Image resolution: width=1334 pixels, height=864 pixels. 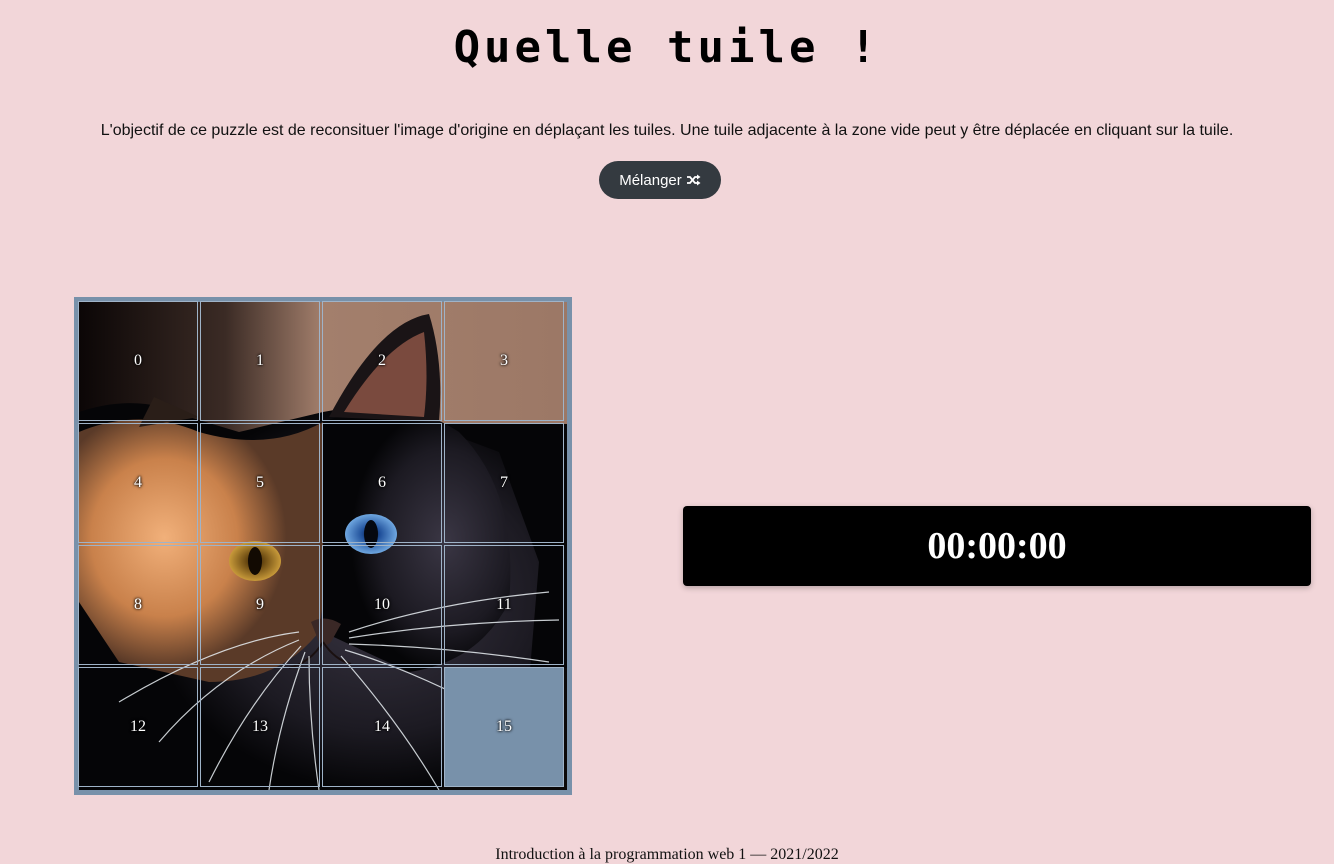 I want to click on puzzle-tile: 8, so click(x=138, y=605).